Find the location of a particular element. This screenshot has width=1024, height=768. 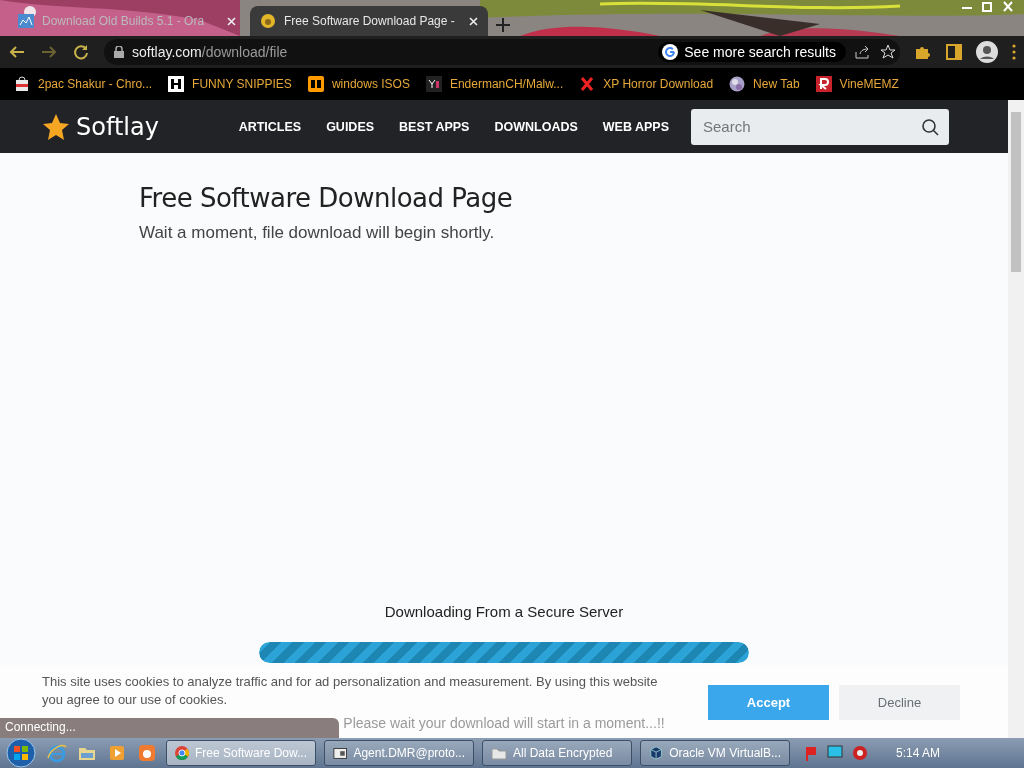

reload-icon is located at coordinates (81, 52).